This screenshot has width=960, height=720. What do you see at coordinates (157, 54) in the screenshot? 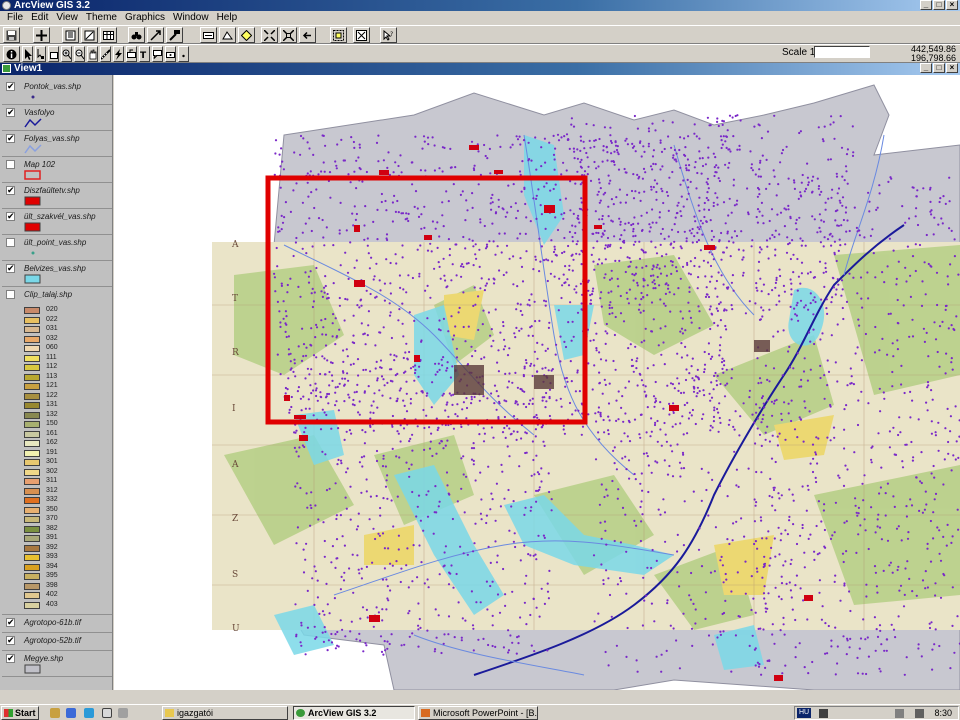
I see `text-tool` at bounding box center [157, 54].